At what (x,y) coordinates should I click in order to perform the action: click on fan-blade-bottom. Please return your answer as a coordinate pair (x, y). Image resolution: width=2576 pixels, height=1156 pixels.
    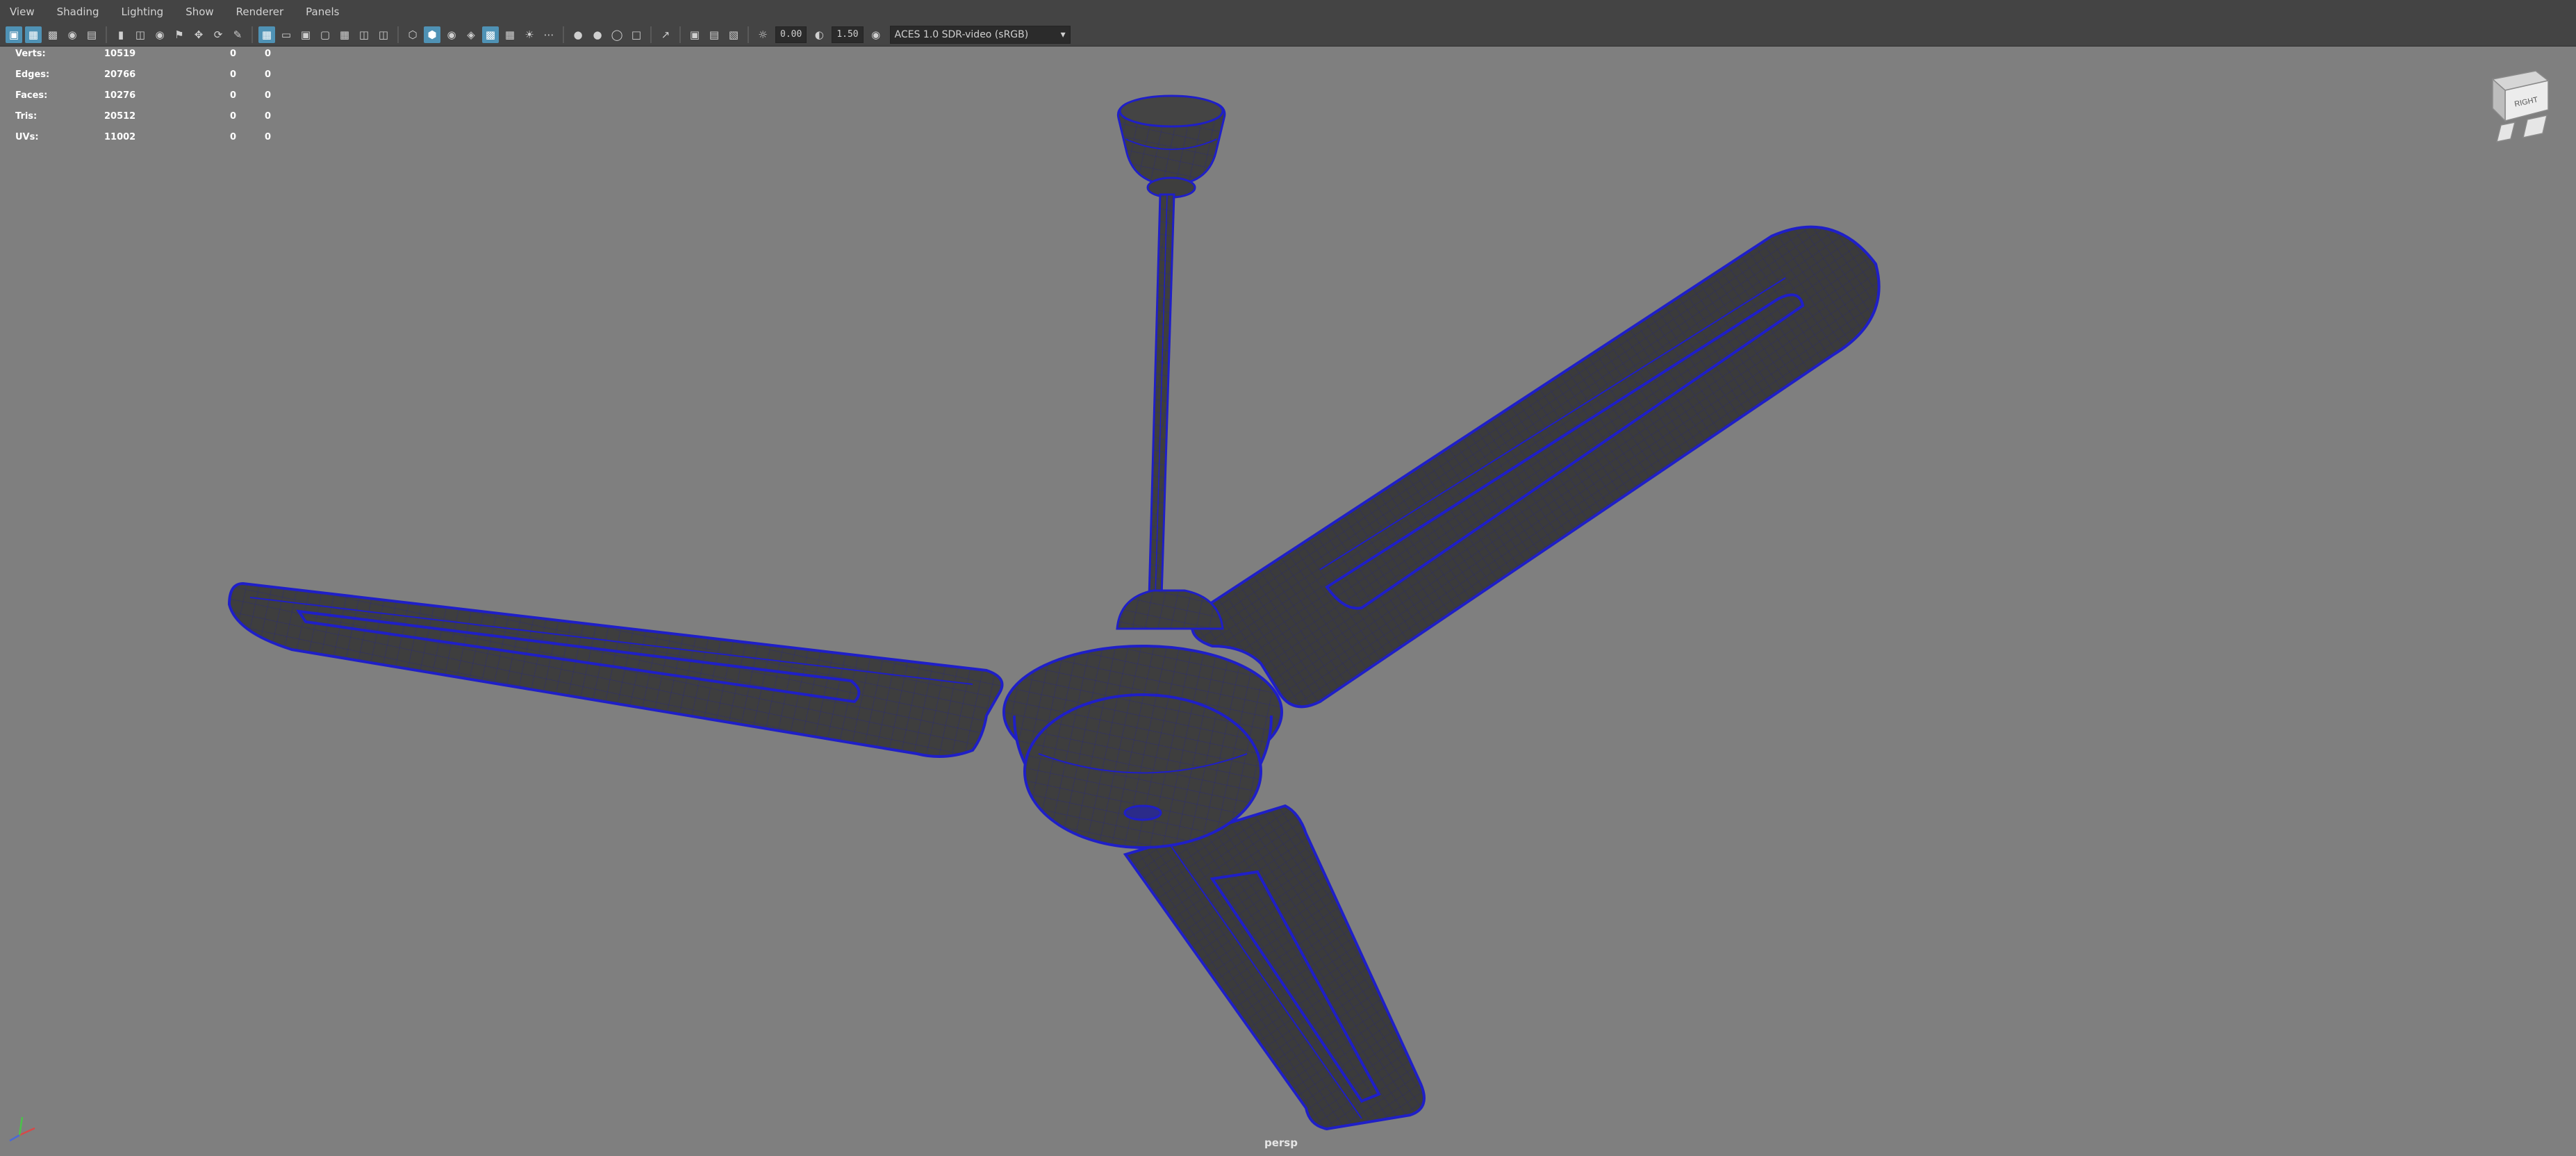
    Looking at the image, I should click on (1275, 967).